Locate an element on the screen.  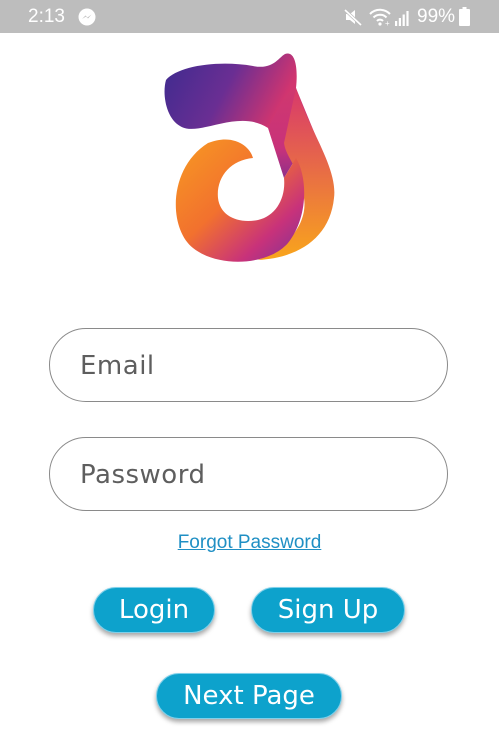
signal-icon is located at coordinates (402, 18).